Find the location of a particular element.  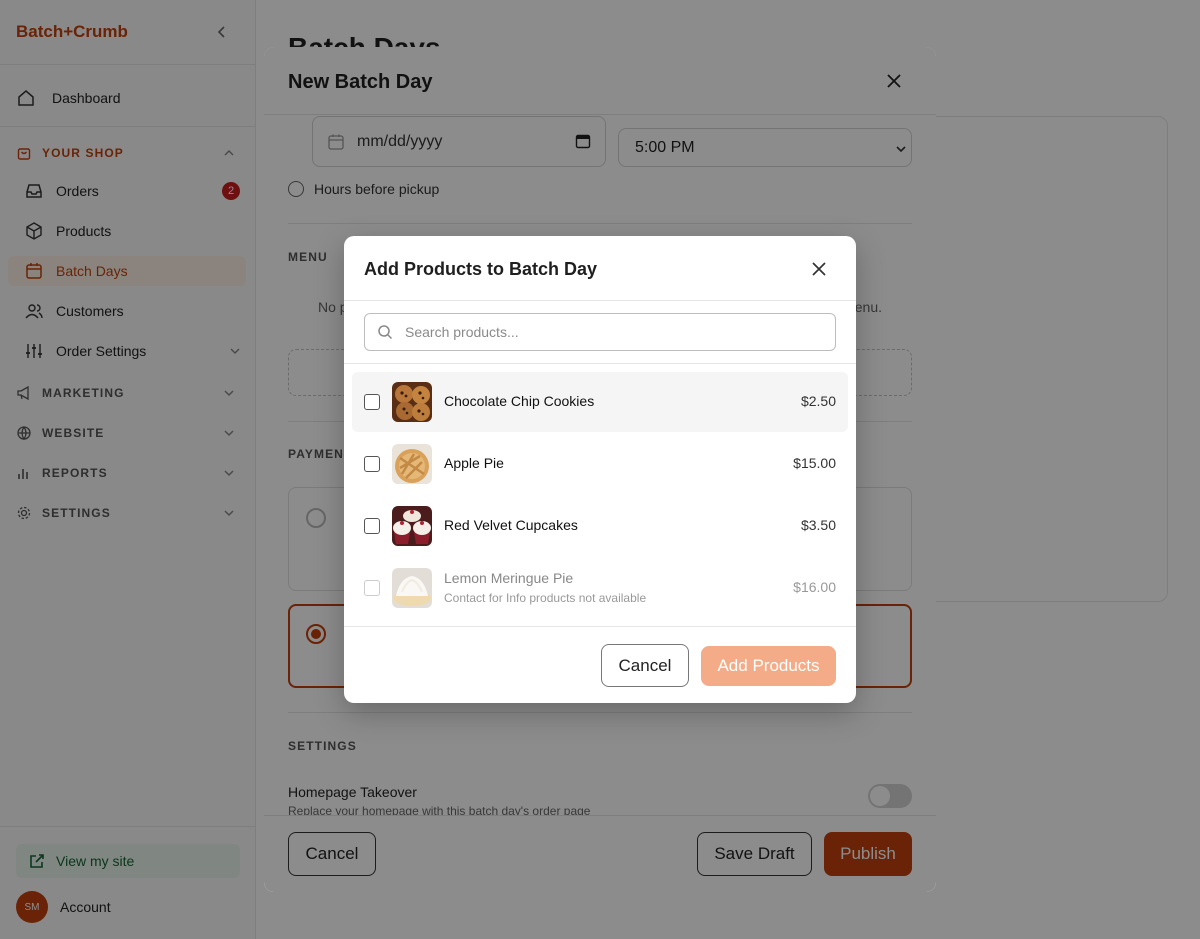

add-products-button: Add Products is located at coordinates (768, 666).